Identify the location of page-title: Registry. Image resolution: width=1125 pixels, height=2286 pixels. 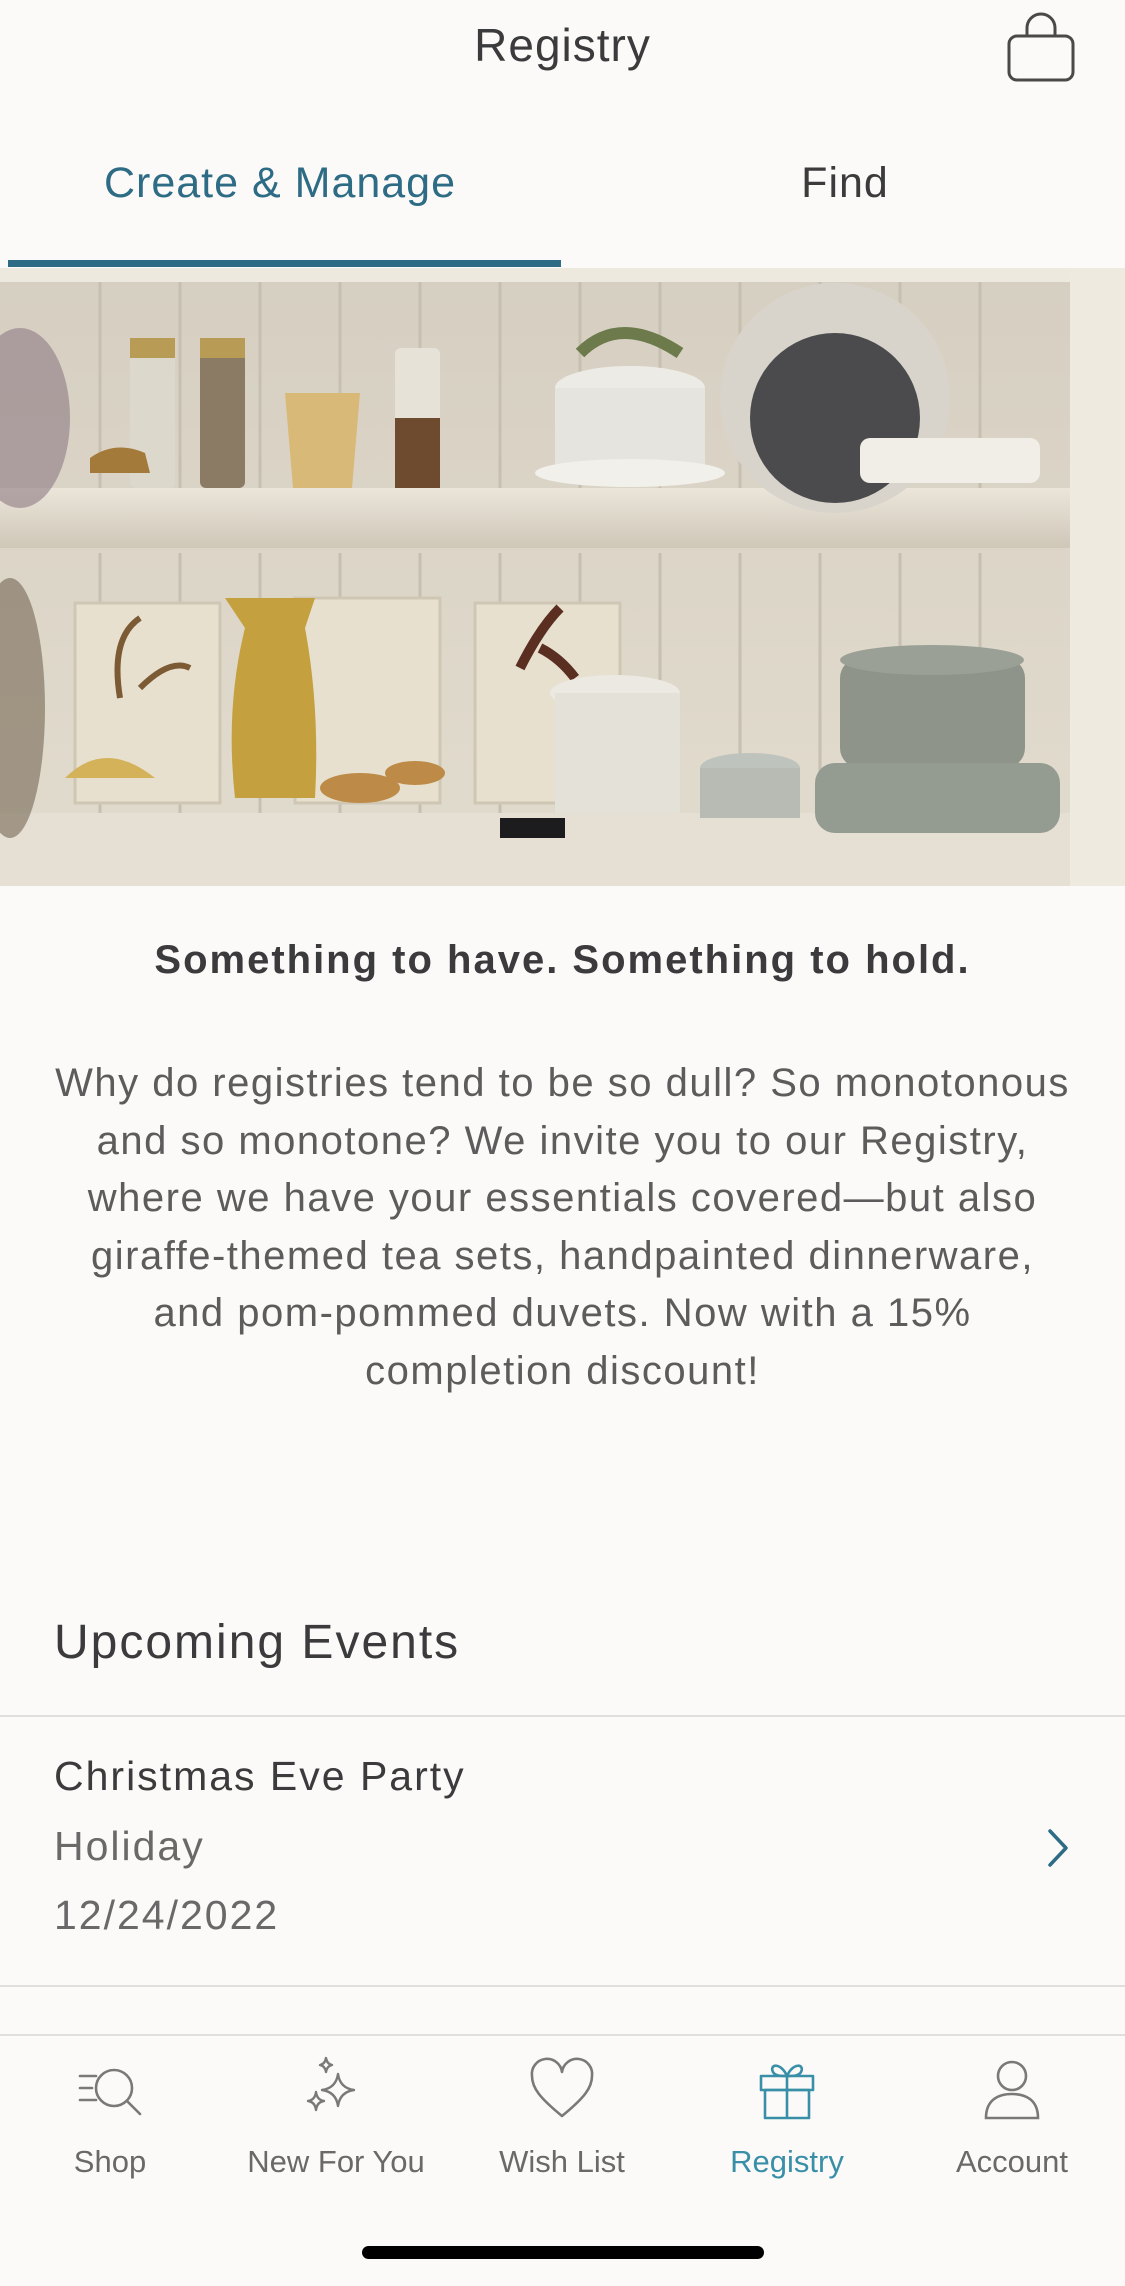
(562, 45).